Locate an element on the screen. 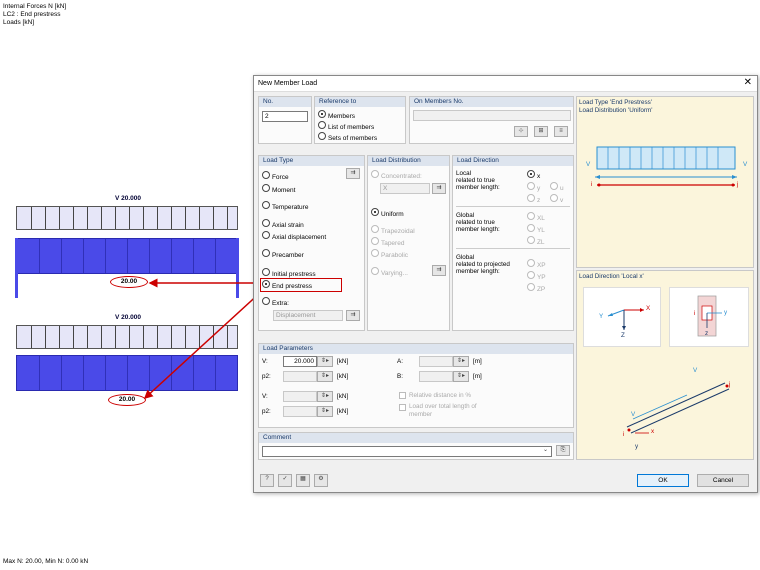 The height and width of the screenshot is (570, 760). section-y-label: y is located at coordinates (726, 312).